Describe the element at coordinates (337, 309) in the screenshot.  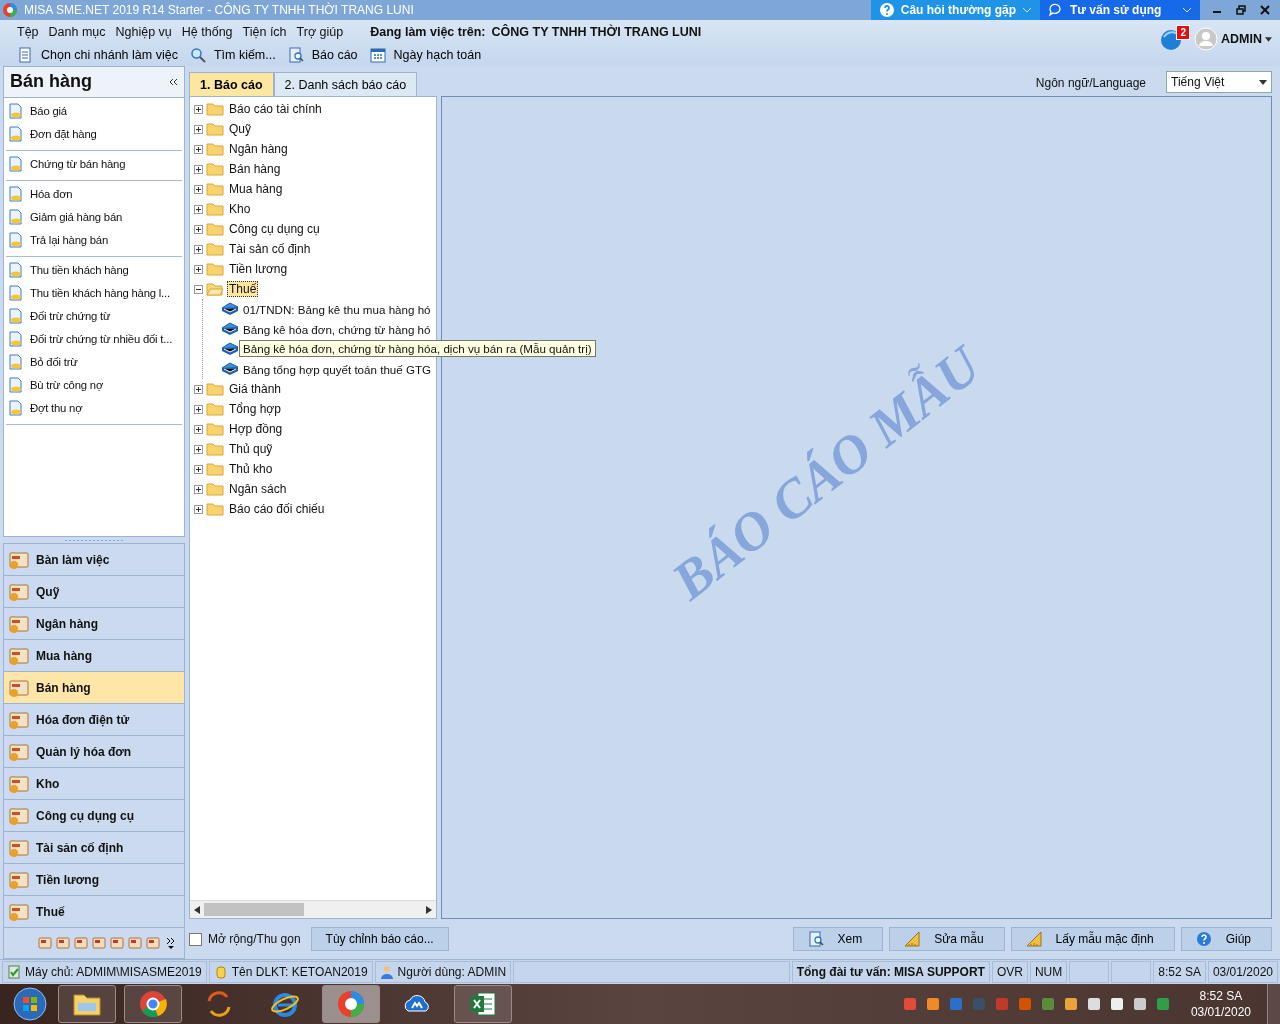
I see `report-item: 01/TNDN: Bảng kê thu mua hàng hó` at that location.